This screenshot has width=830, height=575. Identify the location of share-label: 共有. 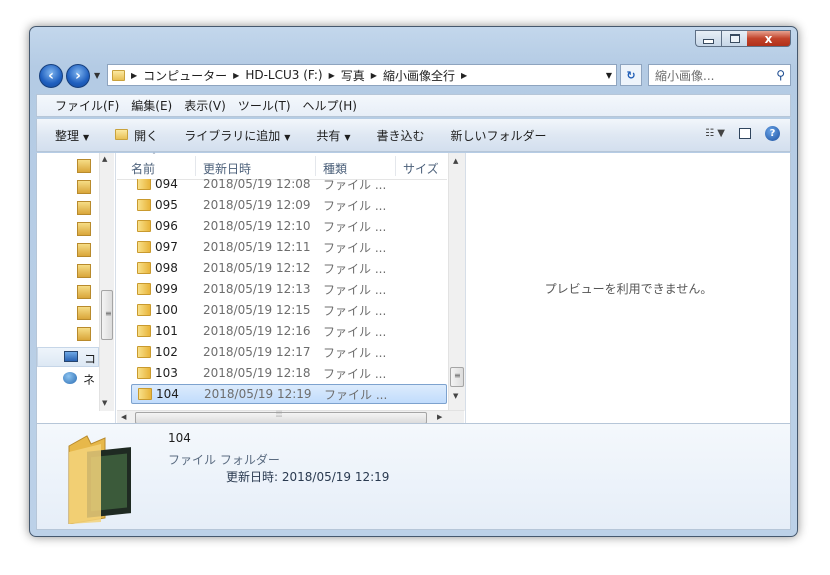
(328, 135).